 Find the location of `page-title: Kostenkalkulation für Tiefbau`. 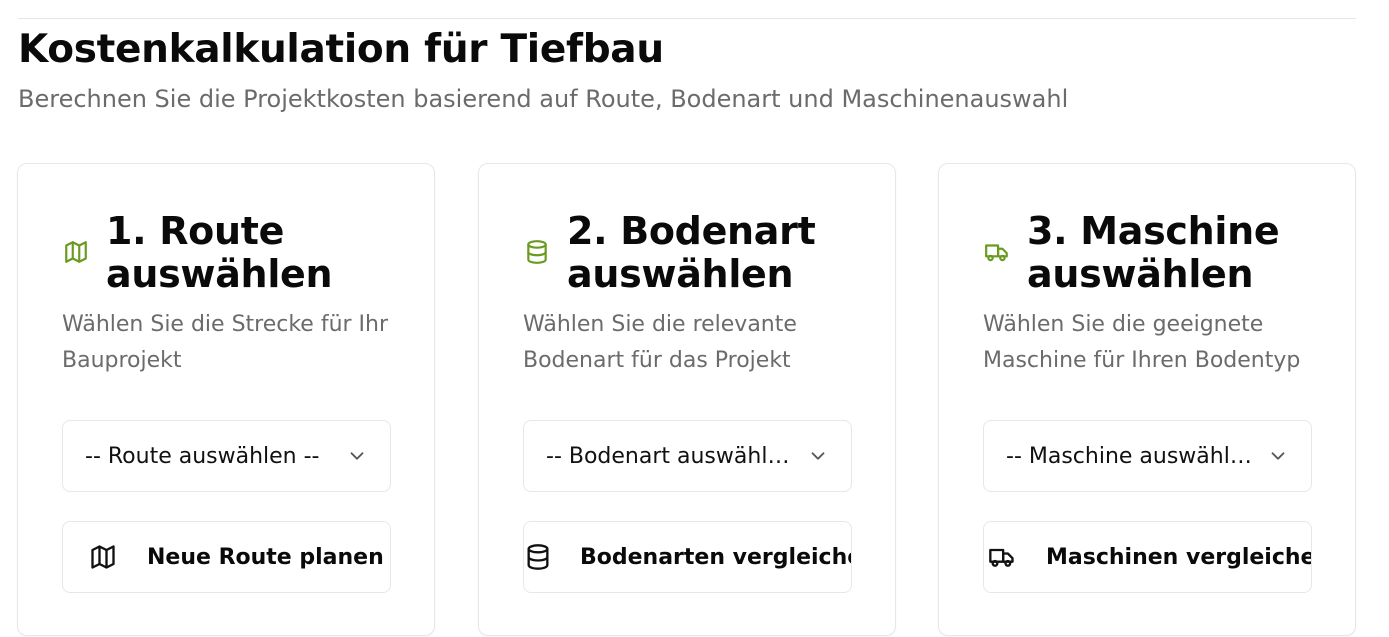

page-title: Kostenkalkulation für Tiefbau is located at coordinates (341, 49).